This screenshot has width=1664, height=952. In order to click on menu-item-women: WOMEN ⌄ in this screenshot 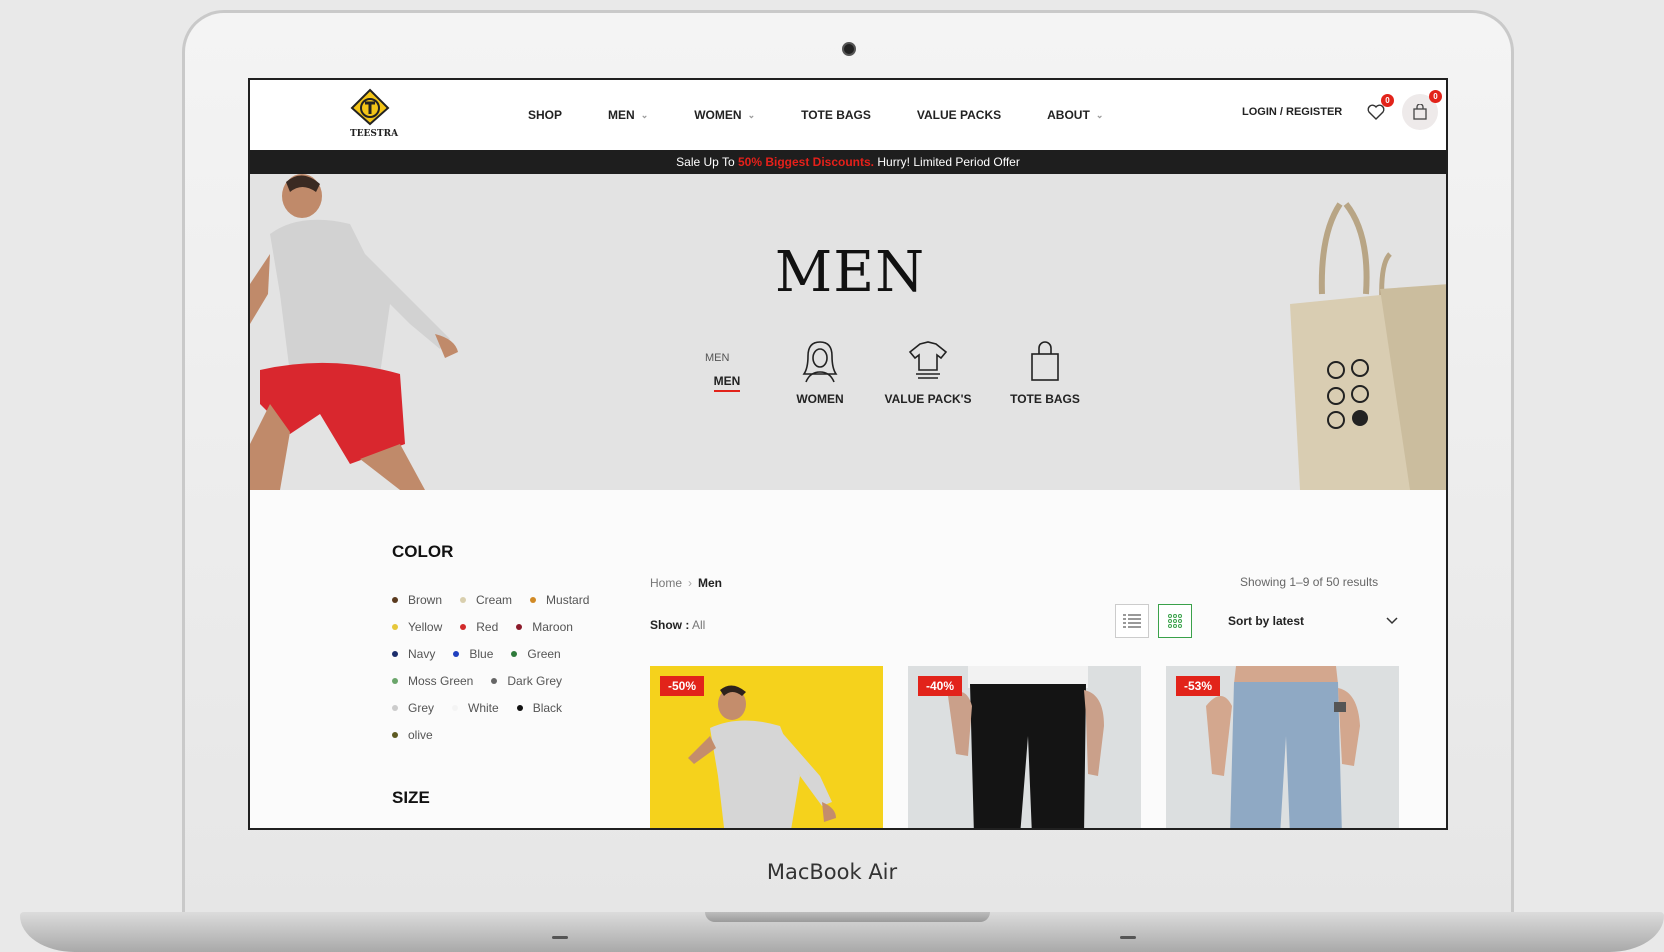, I will do `click(724, 115)`.